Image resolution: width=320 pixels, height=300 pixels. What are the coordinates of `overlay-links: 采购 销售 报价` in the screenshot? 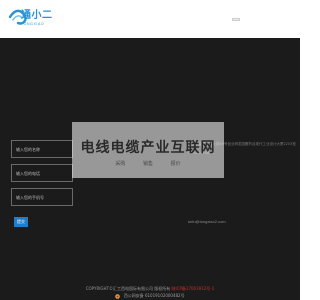 It's located at (148, 163).